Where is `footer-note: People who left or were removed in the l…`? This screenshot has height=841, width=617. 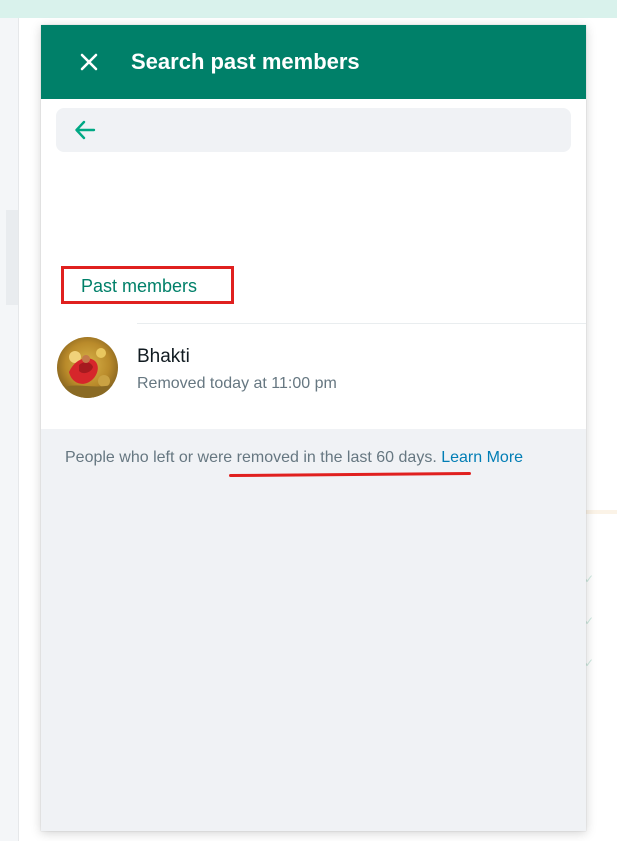 footer-note: People who left or were removed in the l… is located at coordinates (320, 458).